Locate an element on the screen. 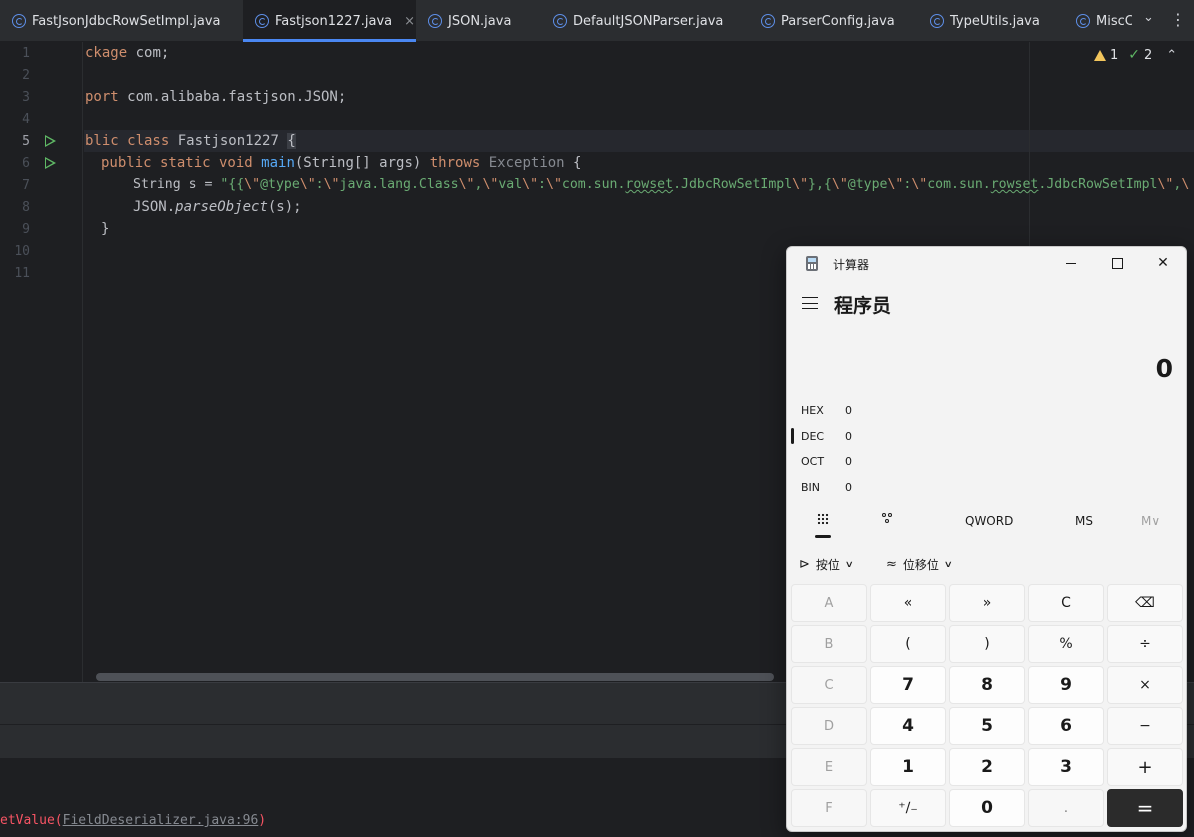  bit-shift-dropdown: ≈ 位移位 ∨ is located at coordinates (919, 564).